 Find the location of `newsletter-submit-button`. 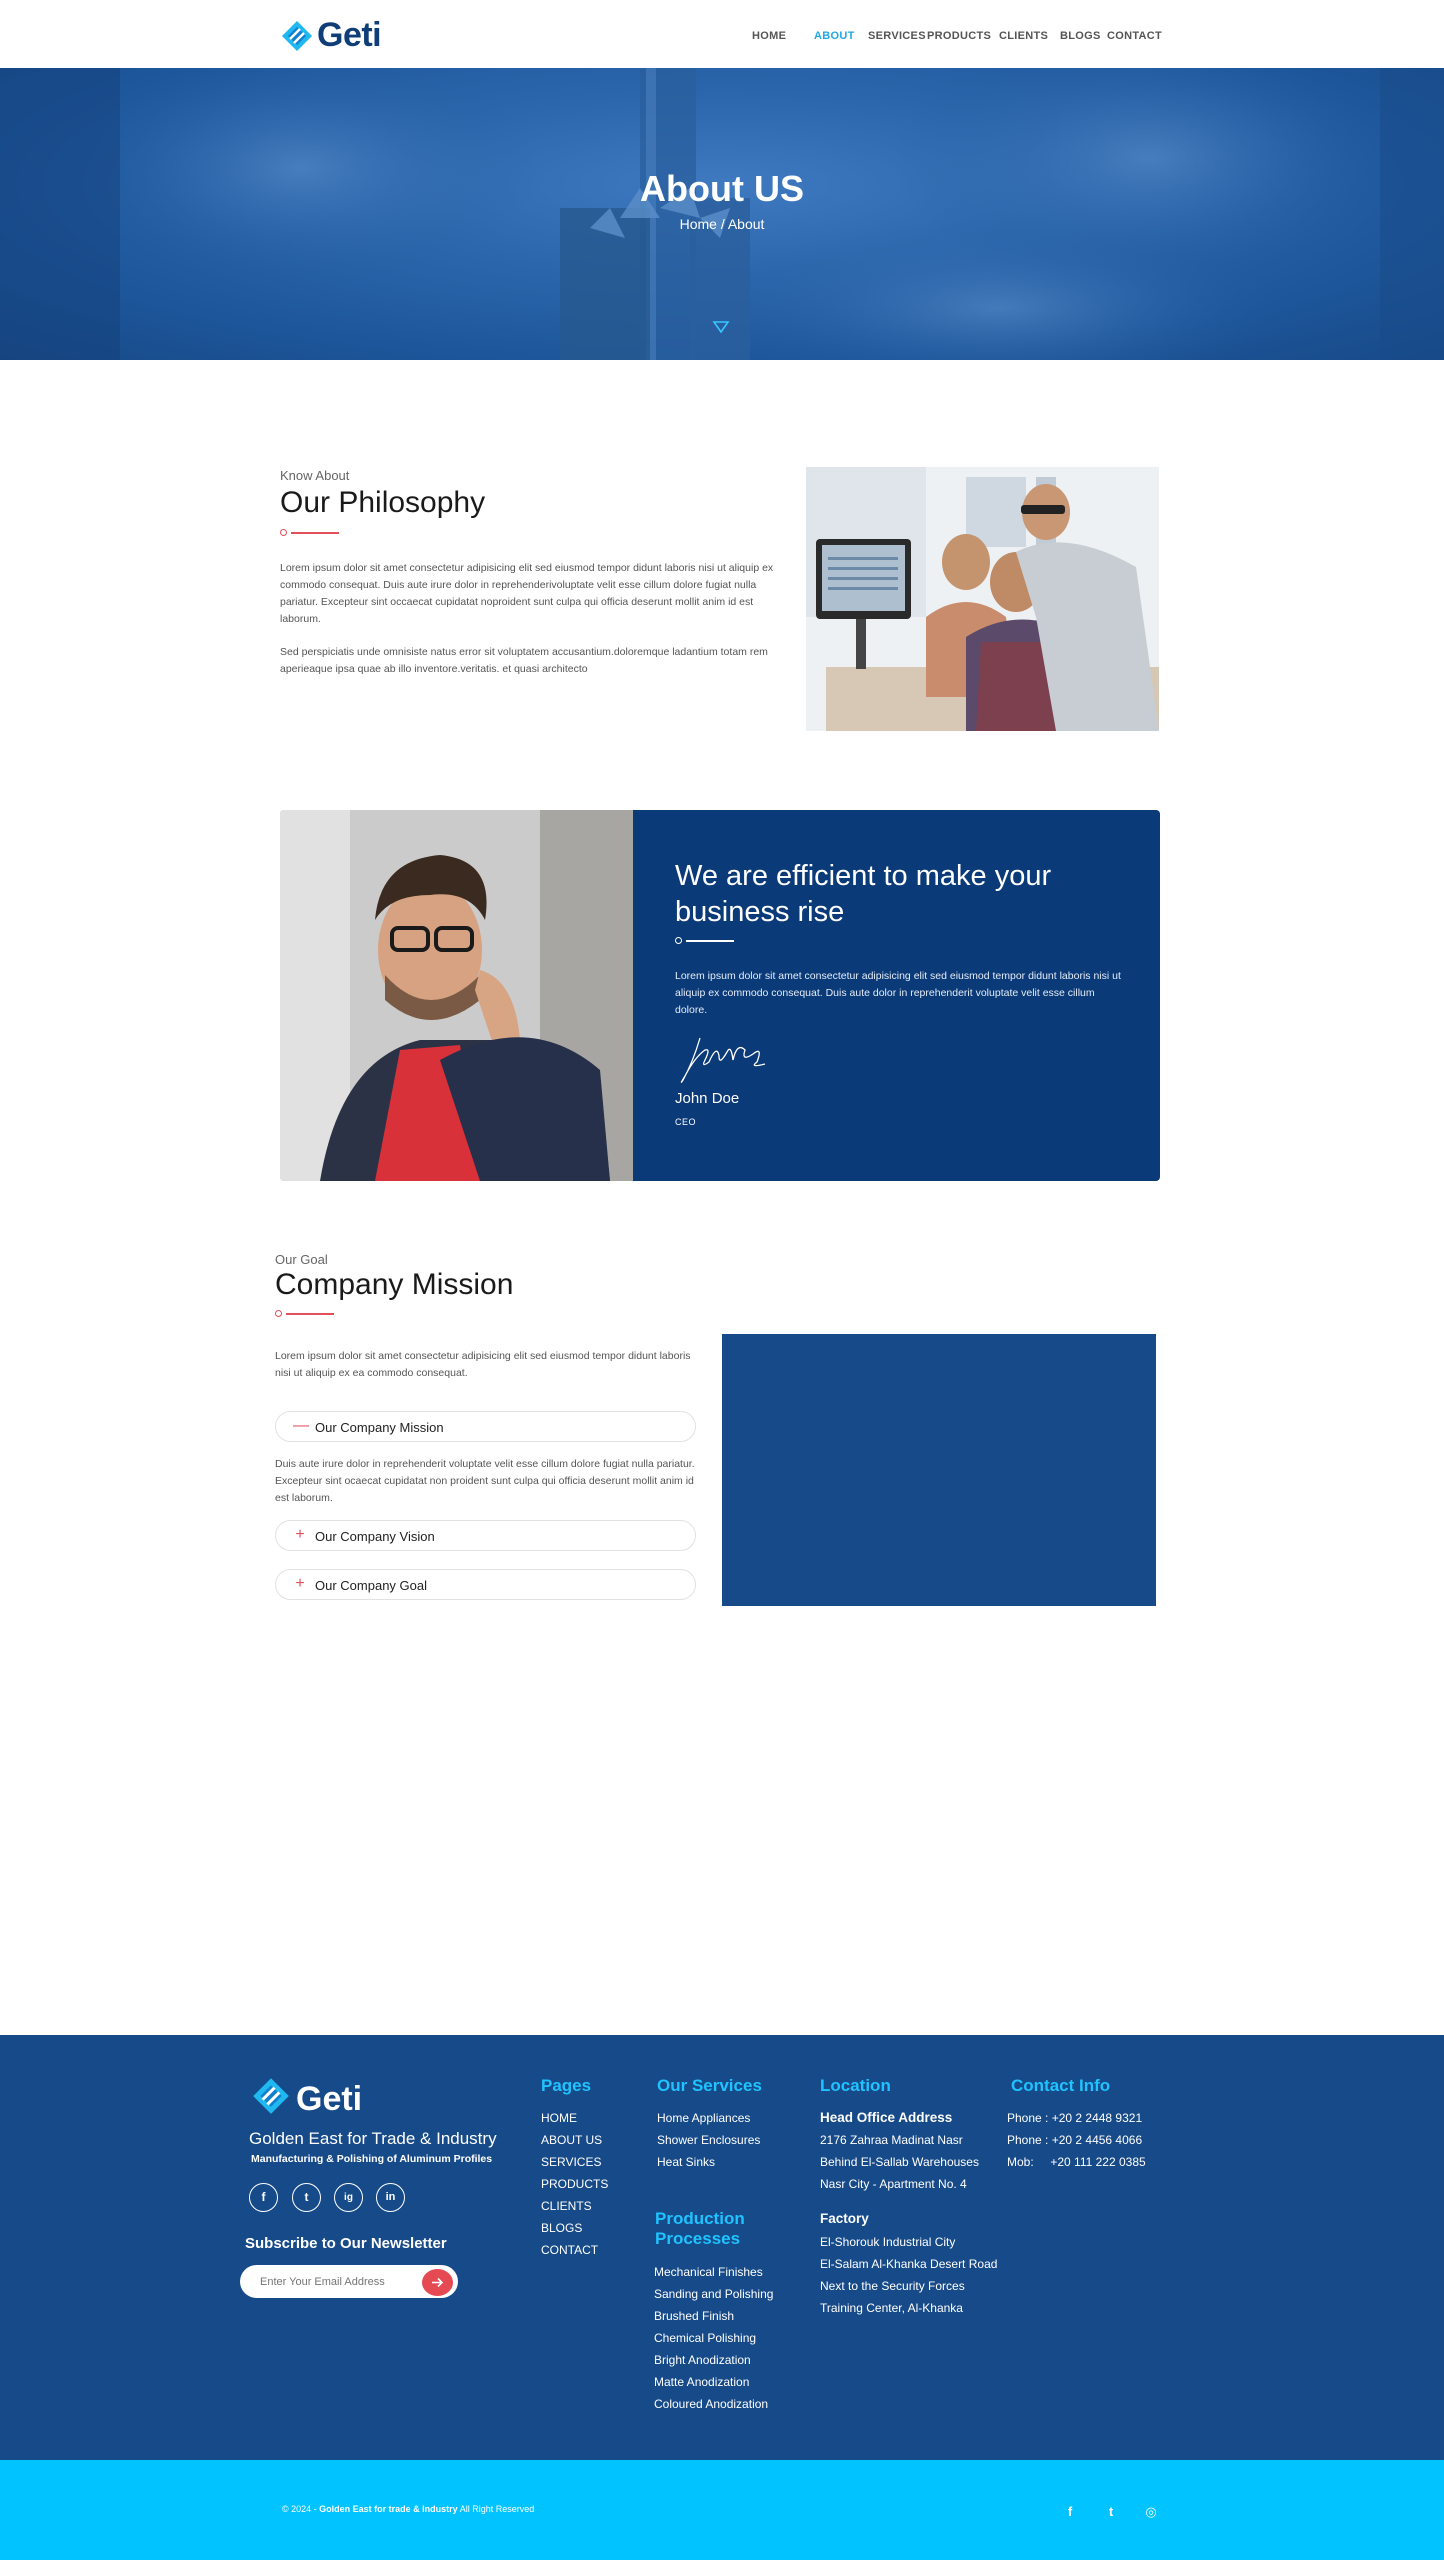

newsletter-submit-button is located at coordinates (437, 2282).